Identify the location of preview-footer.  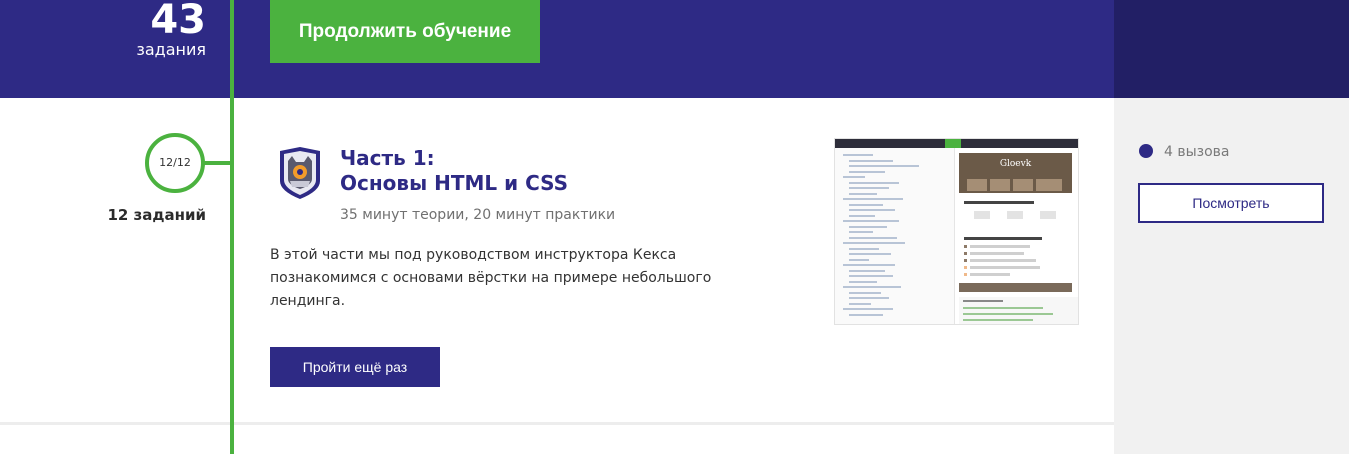
(1015, 287).